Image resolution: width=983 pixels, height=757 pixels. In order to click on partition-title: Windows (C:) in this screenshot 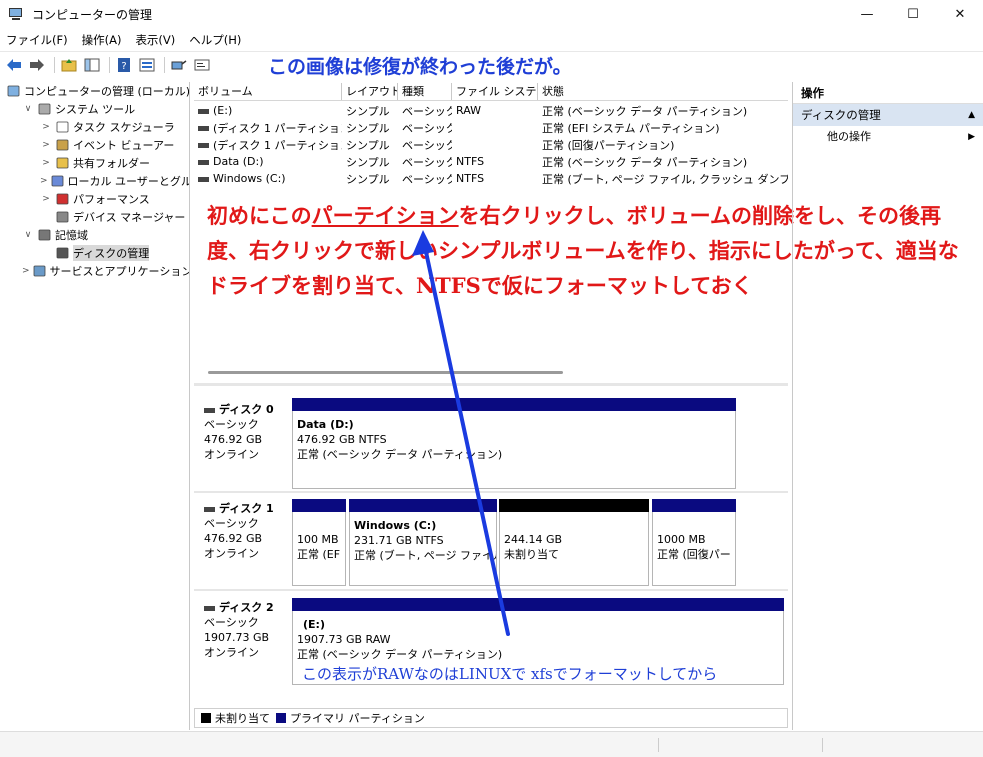, I will do `click(395, 525)`.